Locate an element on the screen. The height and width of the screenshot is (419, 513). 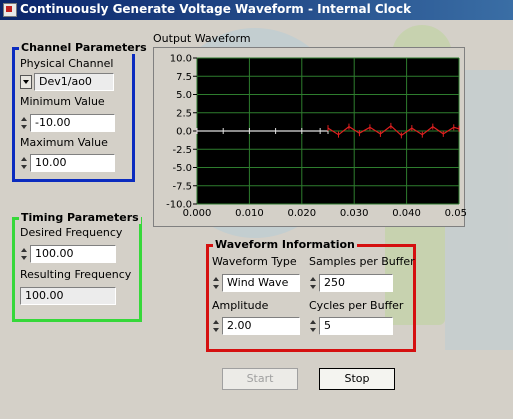
y-tick-label: 5.0 is located at coordinates (184, 95).